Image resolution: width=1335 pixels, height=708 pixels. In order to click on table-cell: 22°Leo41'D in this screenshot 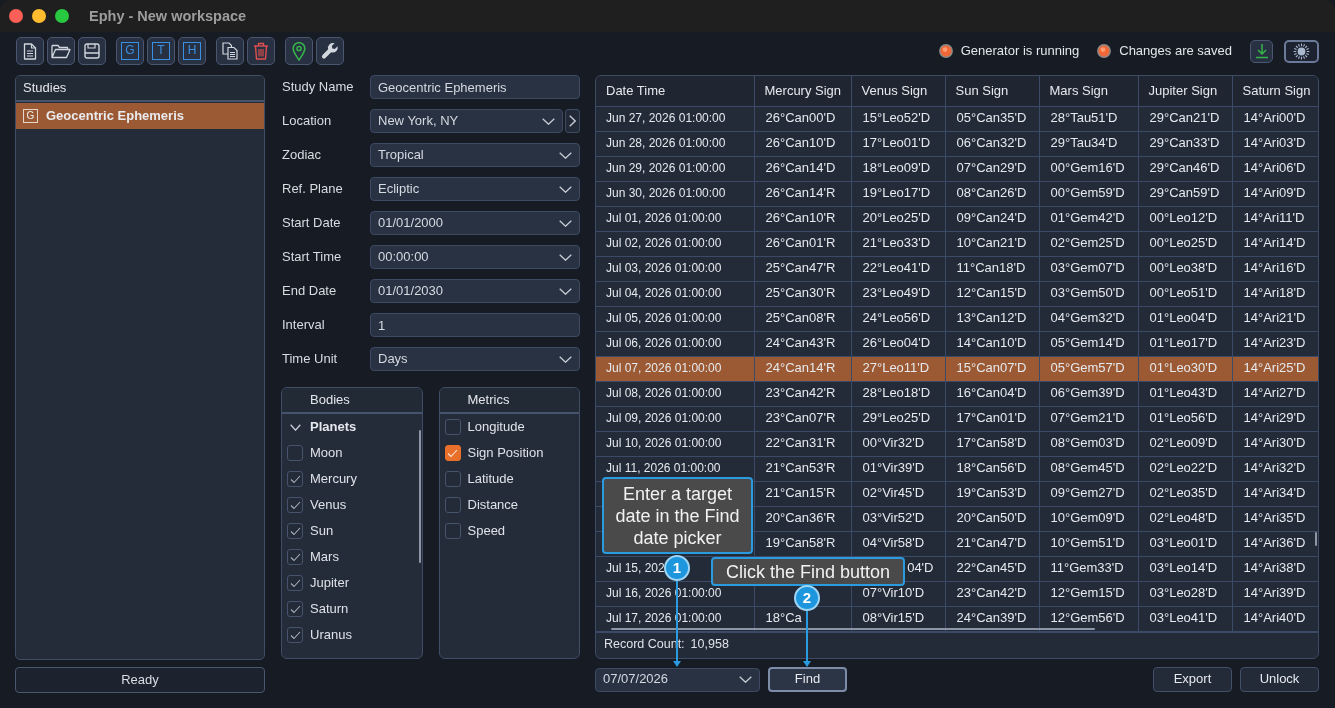, I will do `click(898, 268)`.